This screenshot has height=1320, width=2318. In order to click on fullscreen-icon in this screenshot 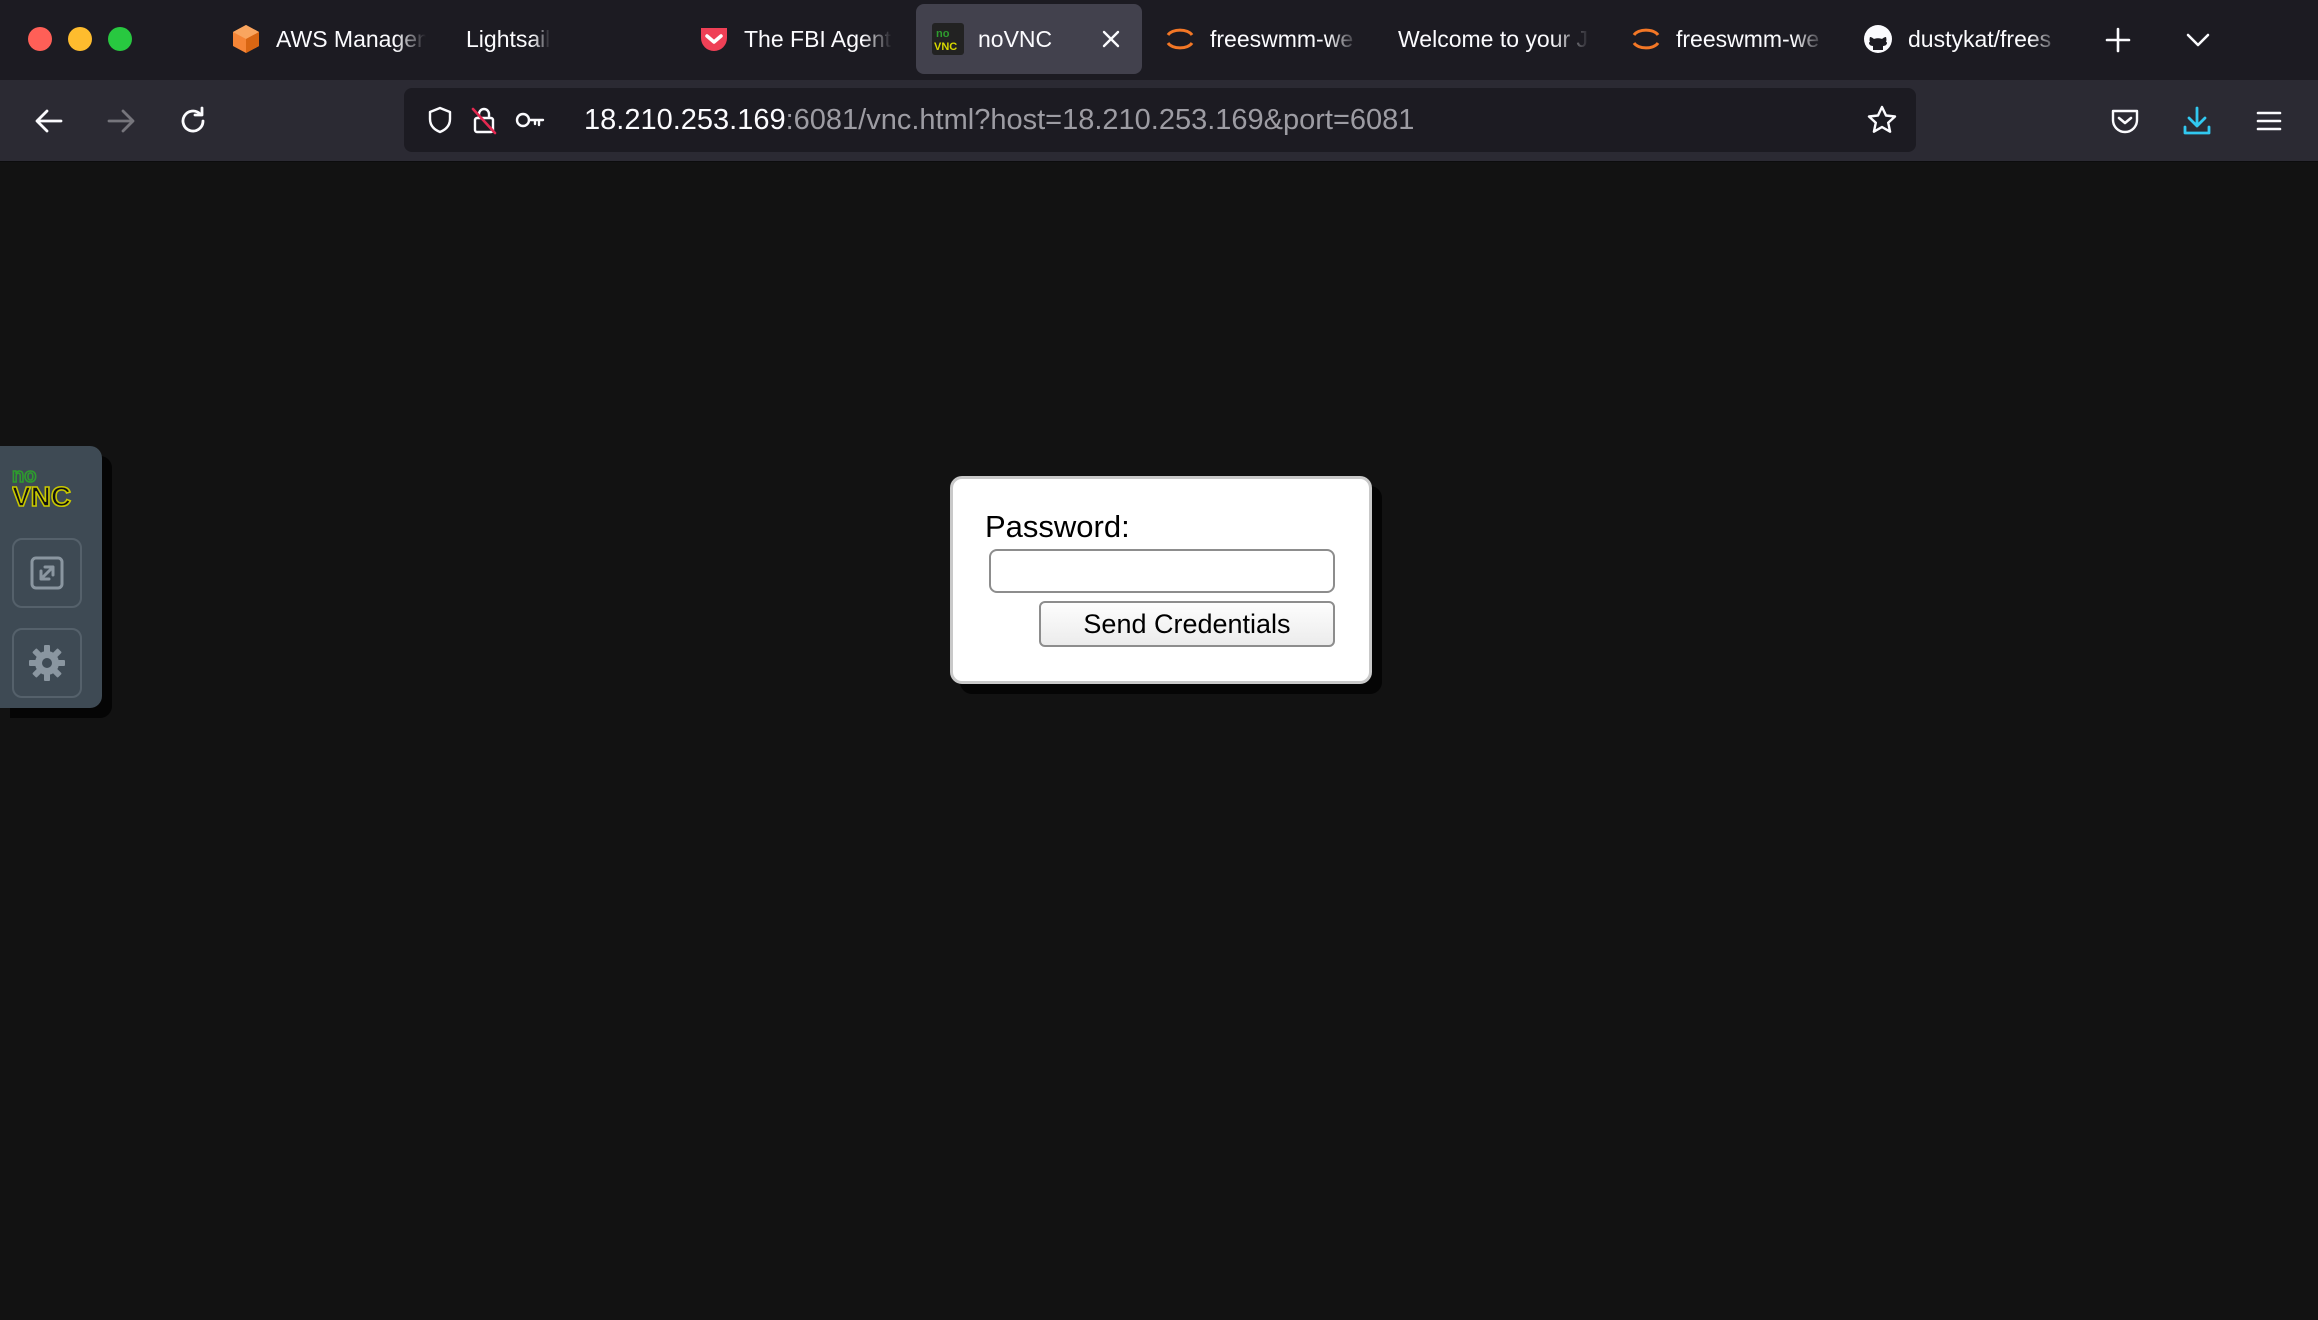, I will do `click(47, 573)`.